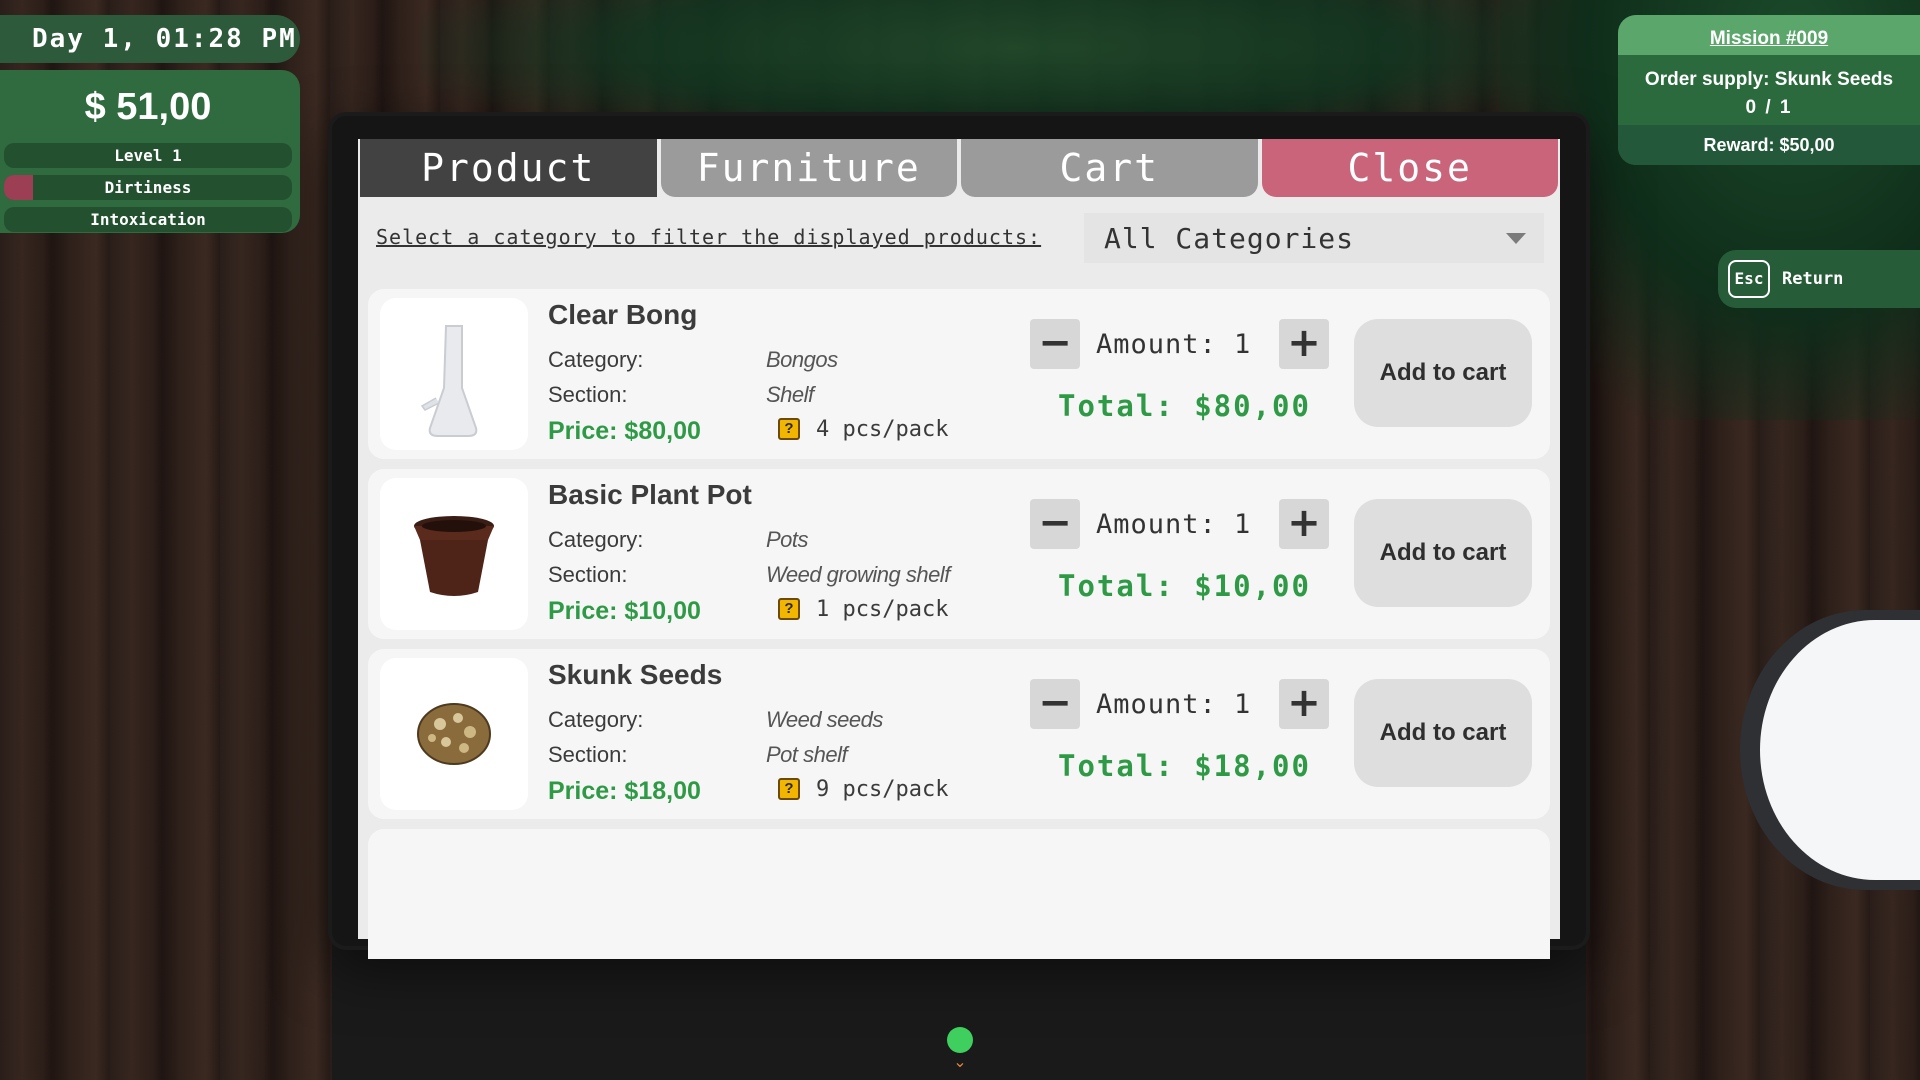 The width and height of the screenshot is (1920, 1080). Describe the element at coordinates (650, 494) in the screenshot. I see `product-name: Basic Plant Pot` at that location.